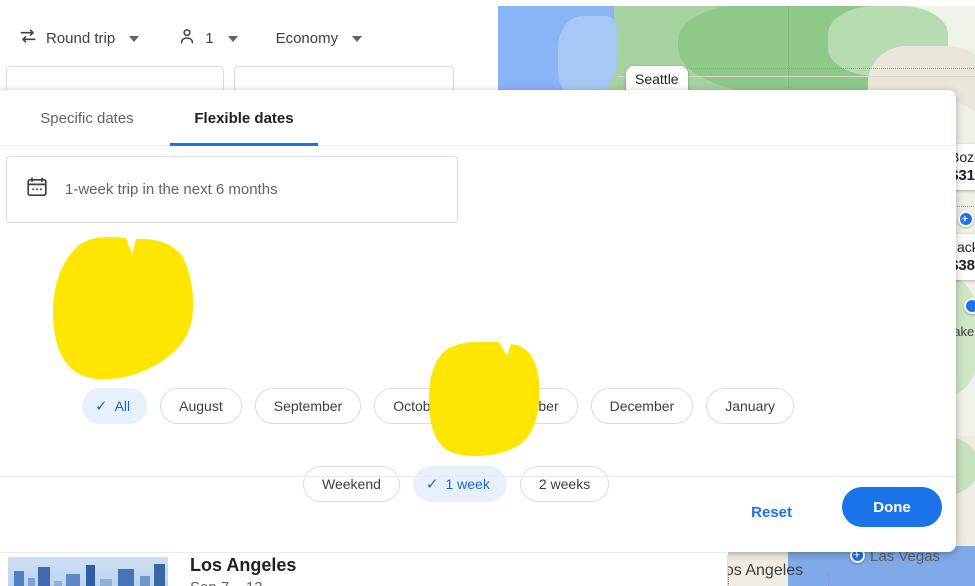 The width and height of the screenshot is (975, 586). What do you see at coordinates (171, 189) in the screenshot?
I see `trip-summary-text: 1-week trip in the next 6 months` at bounding box center [171, 189].